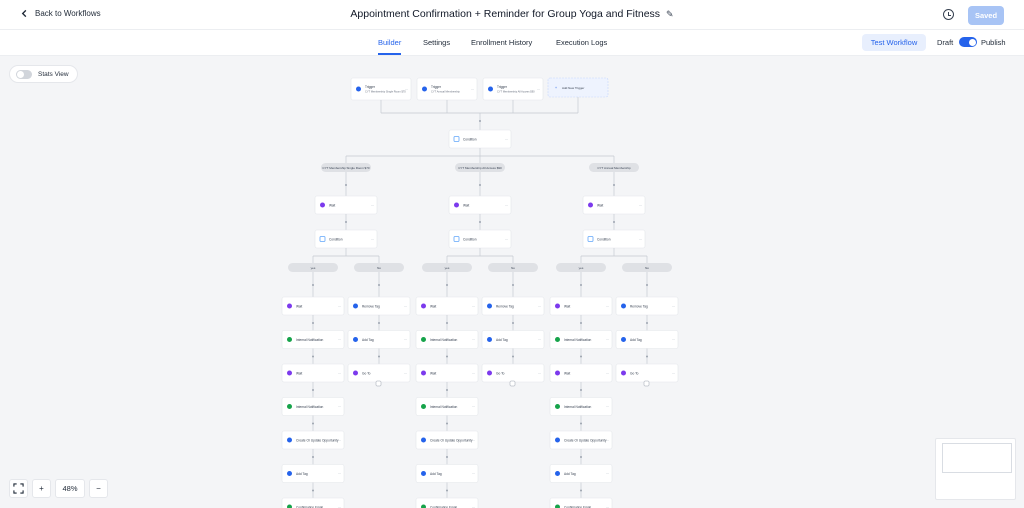 The image size is (1024, 508). Describe the element at coordinates (480, 167) in the screenshot. I see `branch-pill: CYT Membership All Access $90` at that location.